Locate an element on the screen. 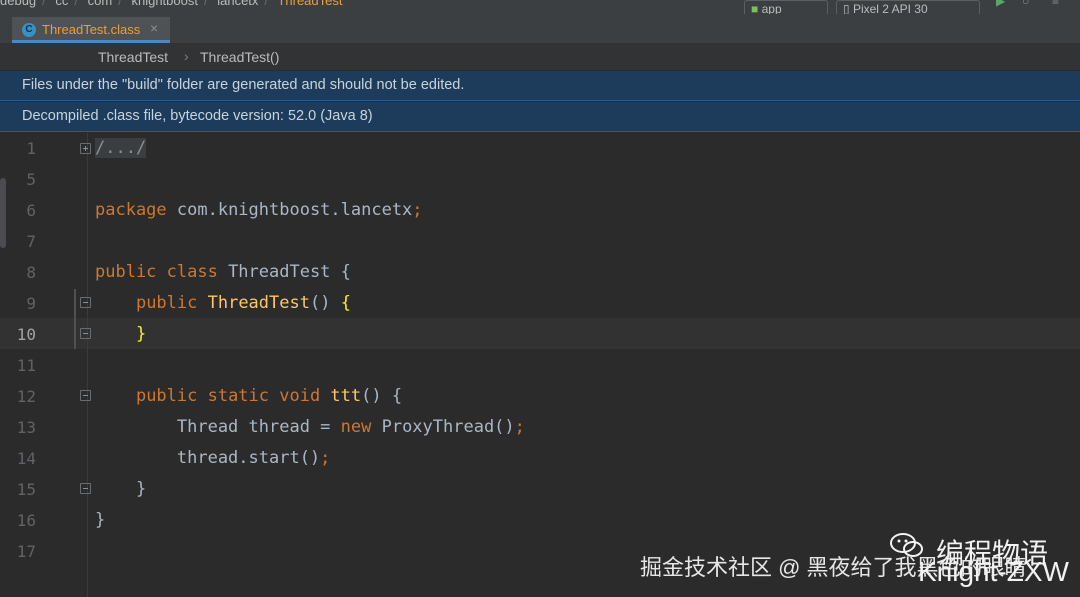 This screenshot has height=597, width=1080. class-file-icon: C is located at coordinates (29, 30).